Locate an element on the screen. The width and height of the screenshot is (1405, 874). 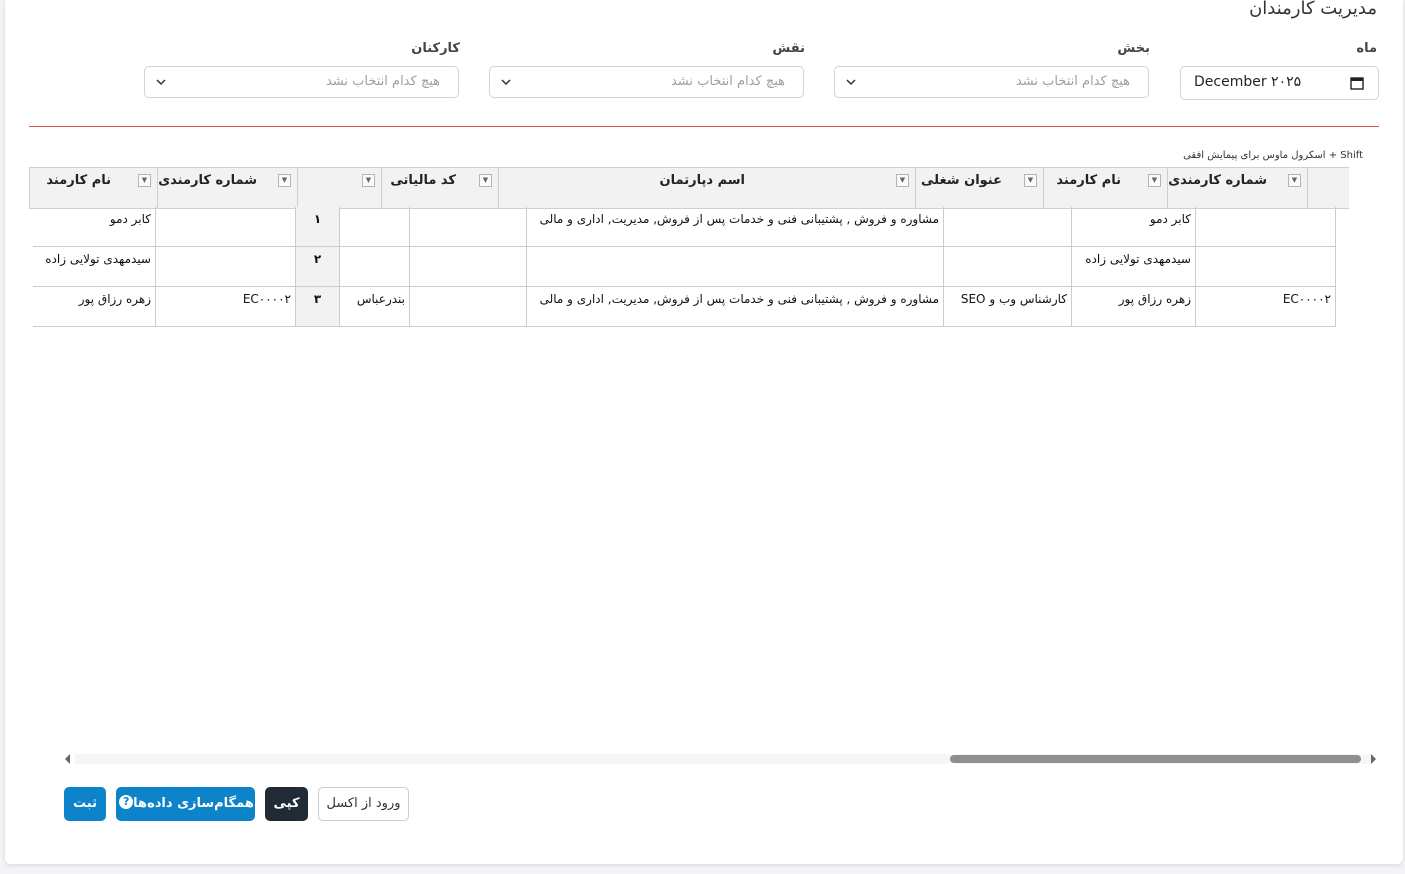
scroll-hint: Shift + اسکرول ماوس برای پیمایش افقی is located at coordinates (1273, 155).